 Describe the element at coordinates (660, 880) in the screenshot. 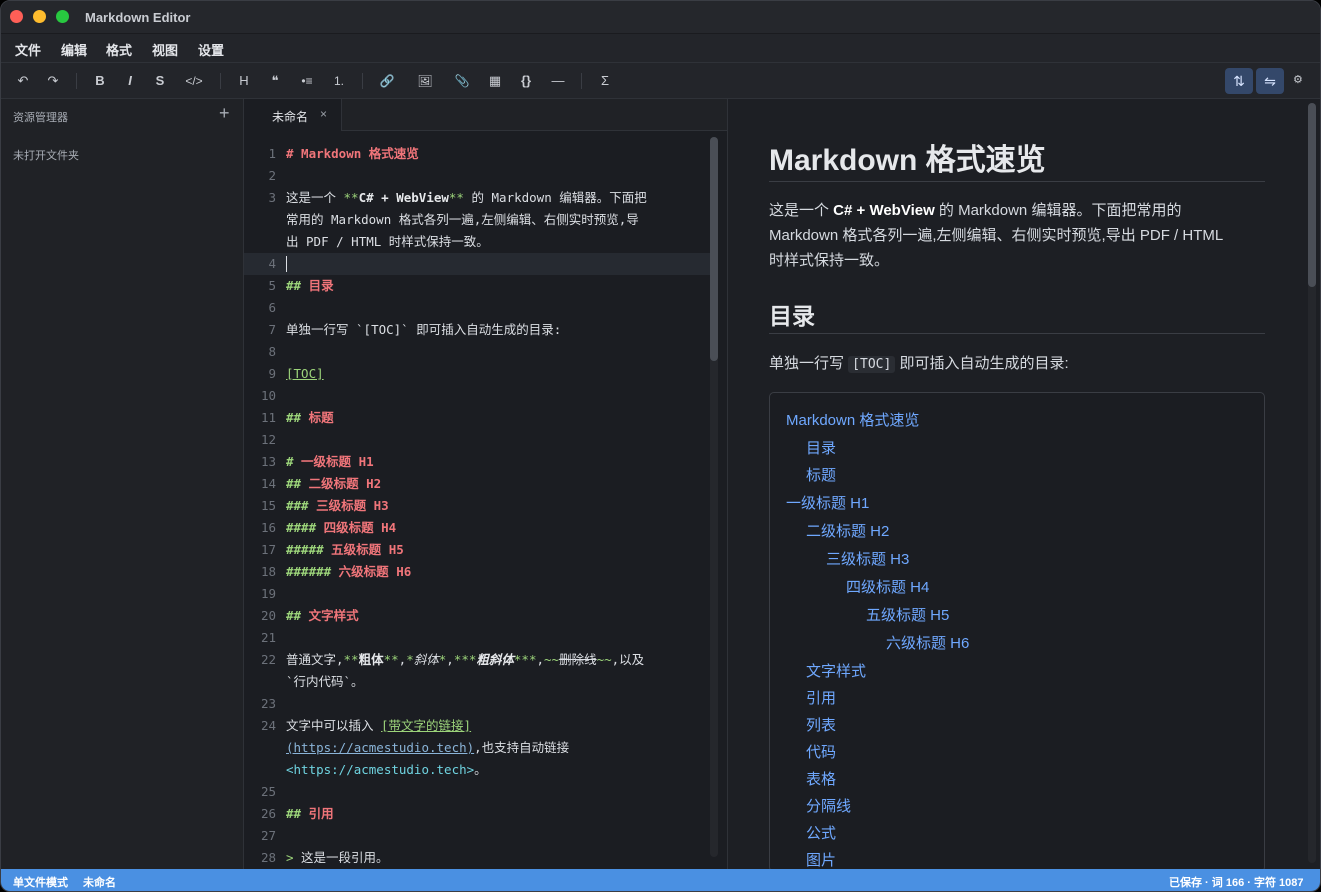

I see `status-bar: 单文件模式 未命名 已保存 · 词 166 · 字符 1087` at that location.